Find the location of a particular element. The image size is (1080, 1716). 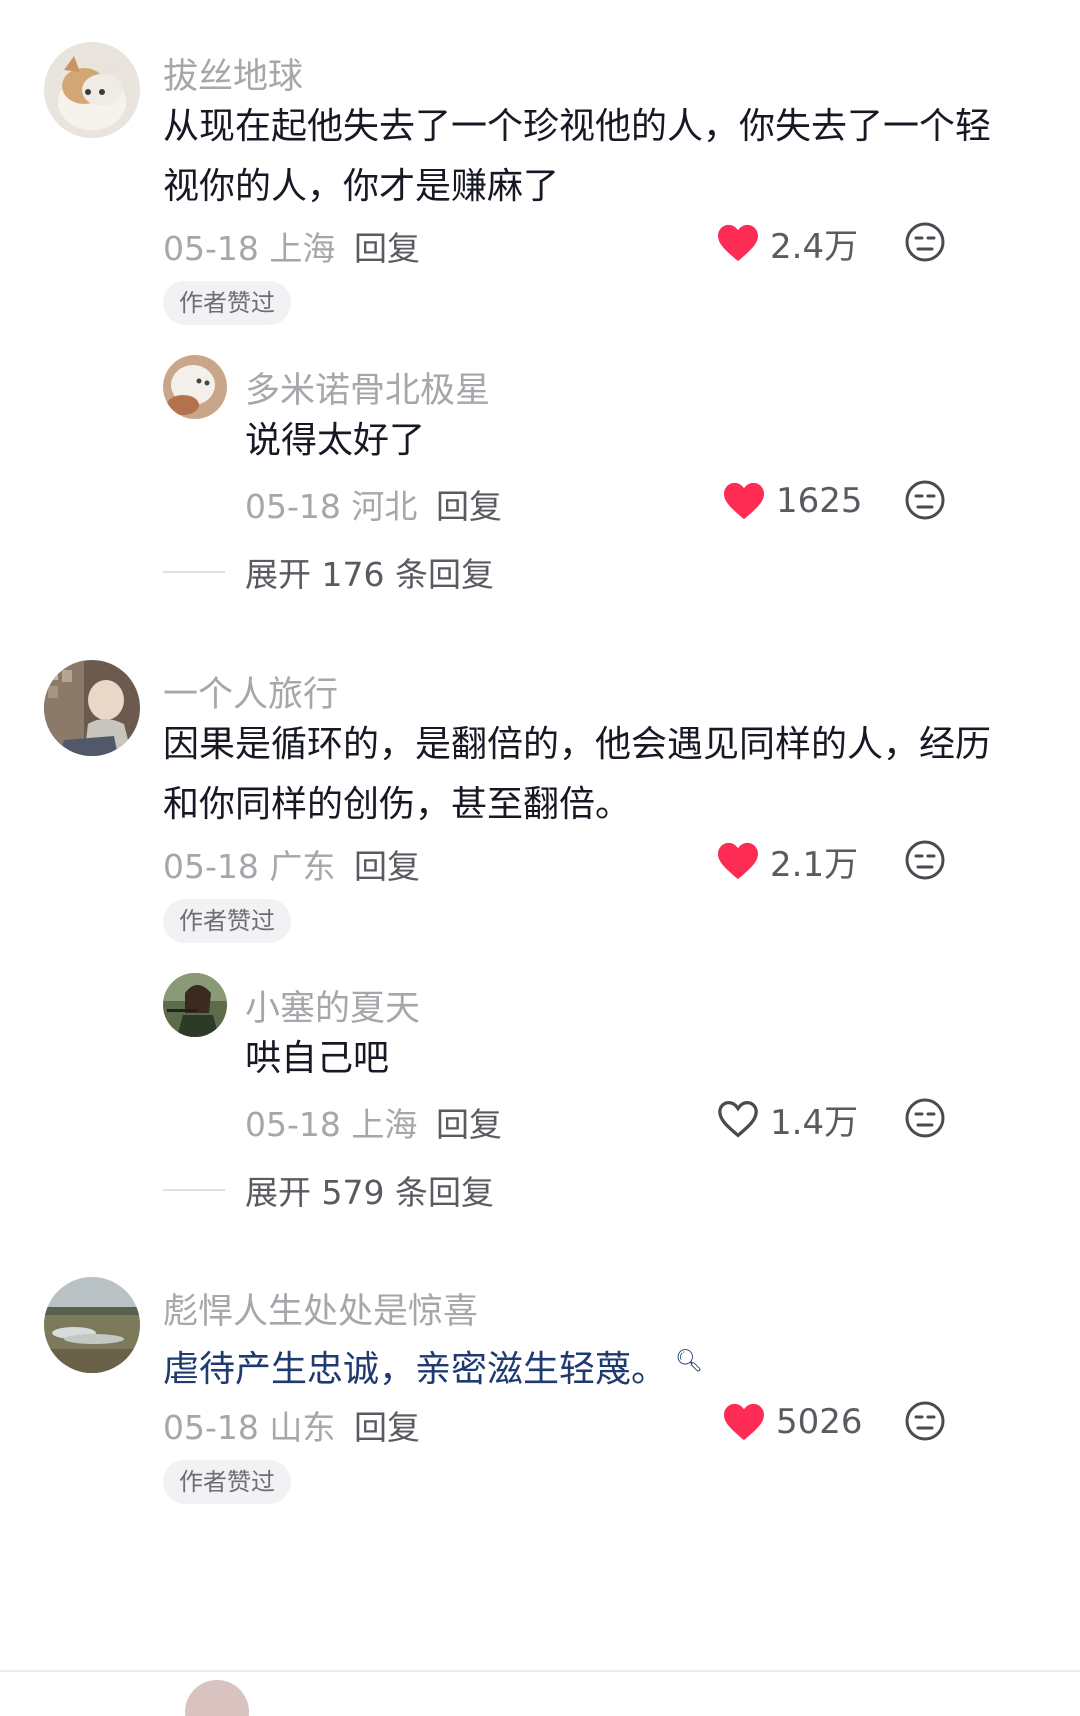

reply-text: 说得太好了 is located at coordinates (335, 440).